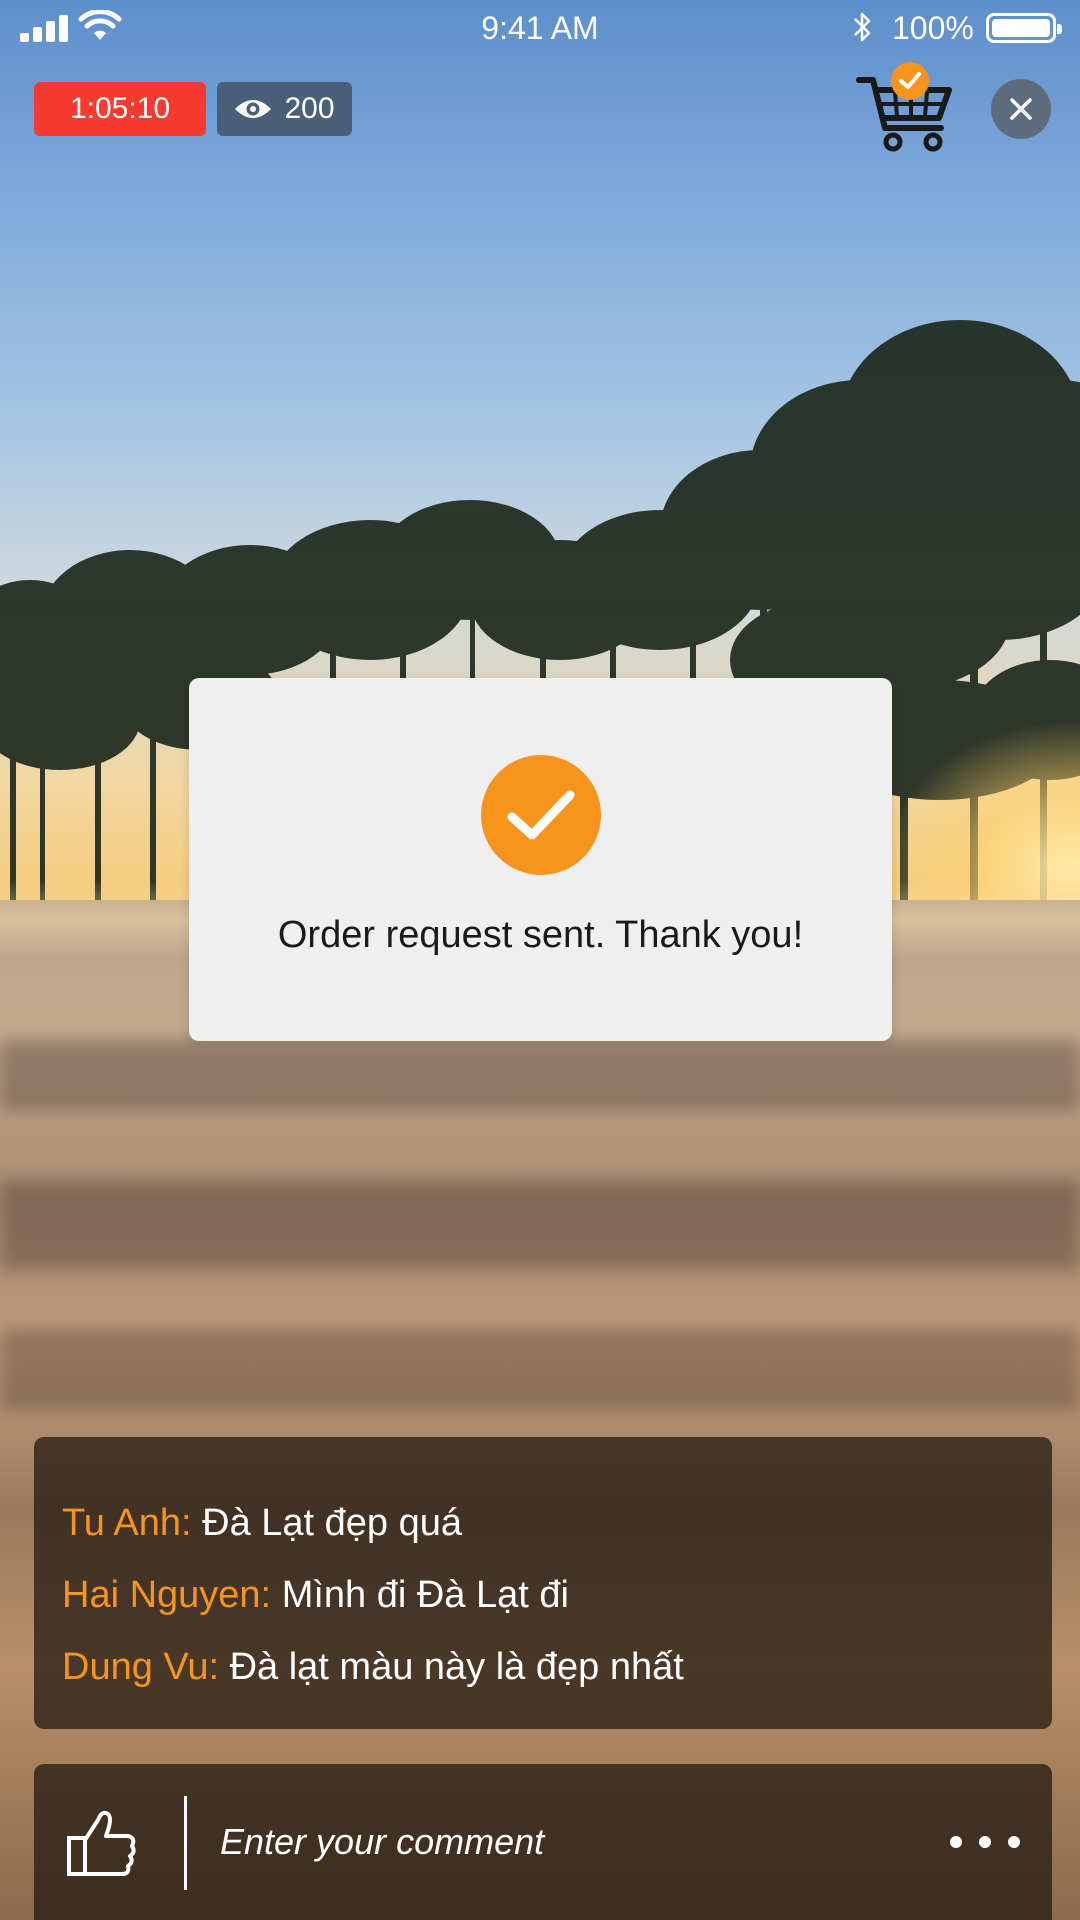 The width and height of the screenshot is (1080, 1920). I want to click on more-button, so click(985, 1842).